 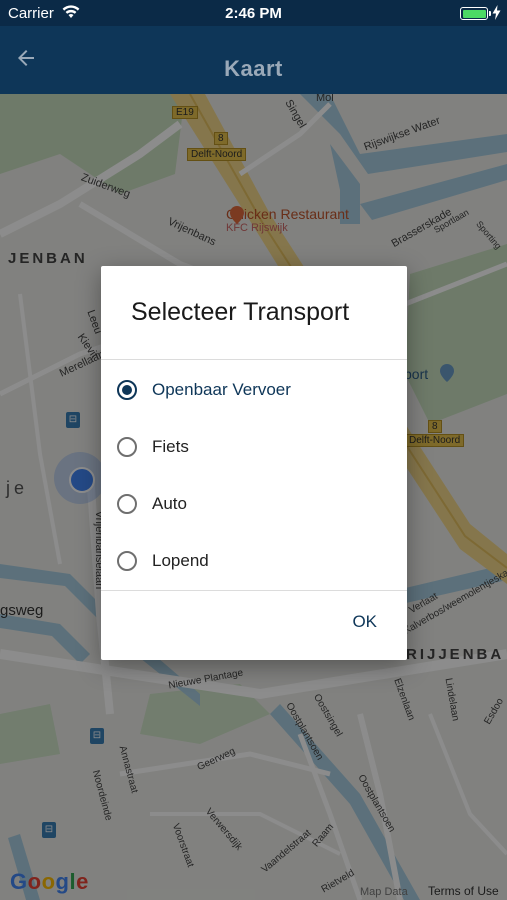 I want to click on charging-bolt-icon, so click(x=496, y=12).